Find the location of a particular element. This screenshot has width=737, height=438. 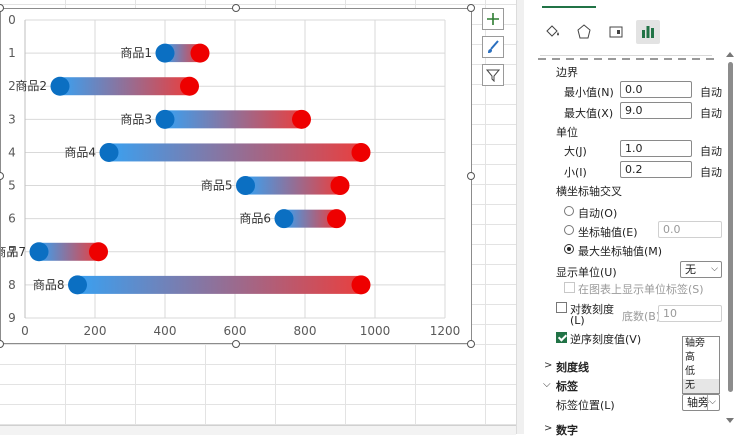

axis-options-icon is located at coordinates (648, 32).